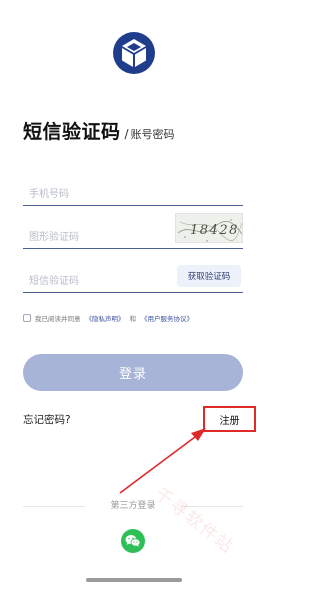  Describe the element at coordinates (194, 521) in the screenshot. I see `watermark: 千寻软件站` at that location.